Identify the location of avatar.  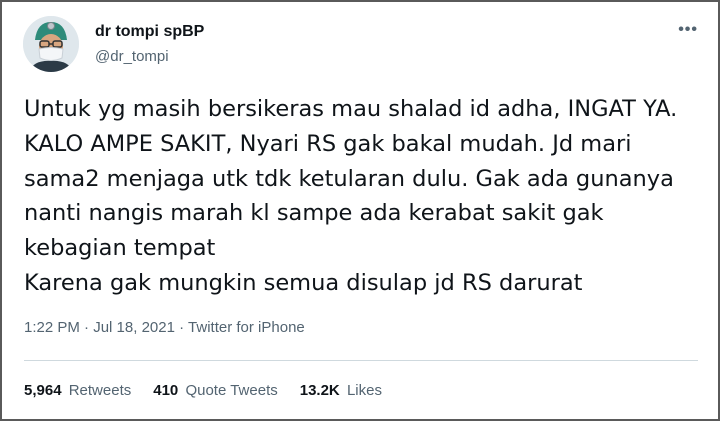
(51, 44).